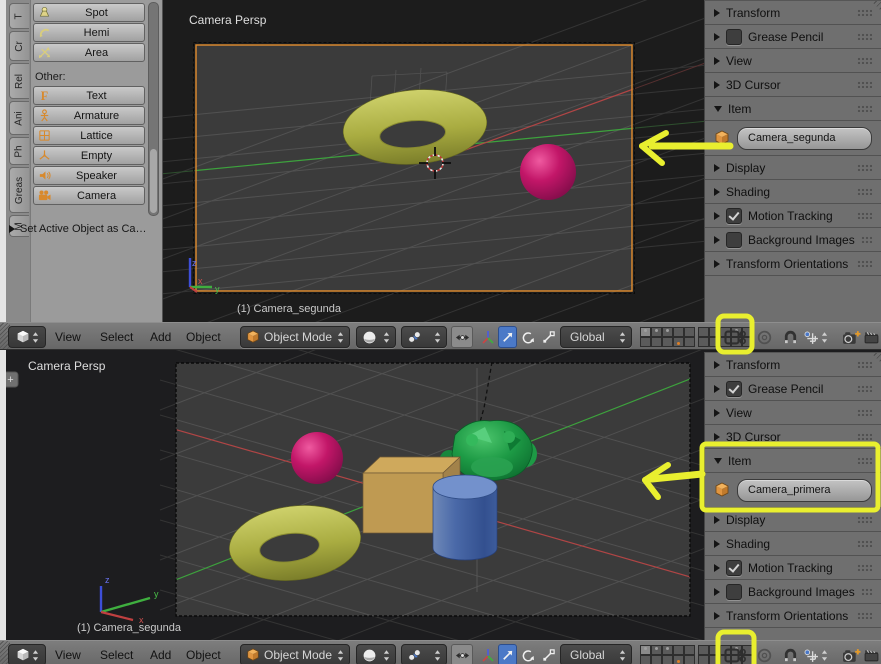 Image resolution: width=881 pixels, height=664 pixels. What do you see at coordinates (734, 215) in the screenshot?
I see `motion-tracking-checkbox` at bounding box center [734, 215].